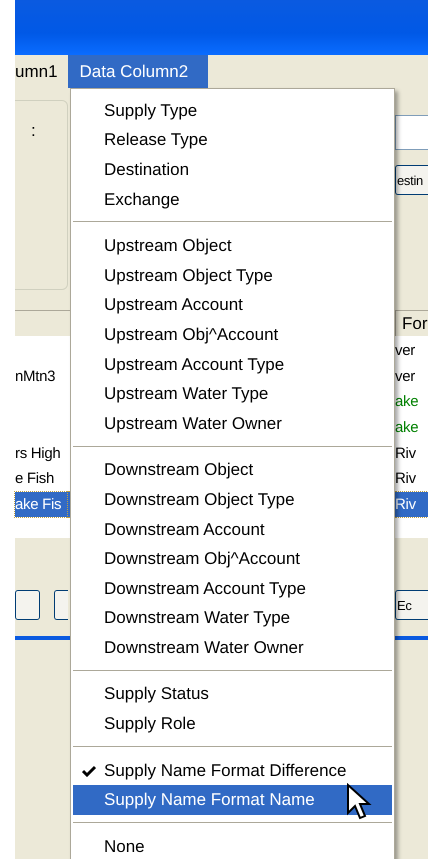 The width and height of the screenshot is (428, 859). Describe the element at coordinates (232, 275) in the screenshot. I see `menu-item: Upstream Object Type` at that location.